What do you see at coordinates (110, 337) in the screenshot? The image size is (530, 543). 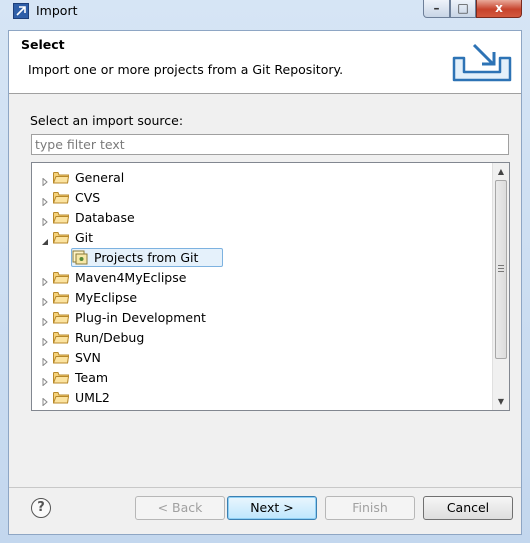 I see `tree-item-label: Run/Debug` at bounding box center [110, 337].